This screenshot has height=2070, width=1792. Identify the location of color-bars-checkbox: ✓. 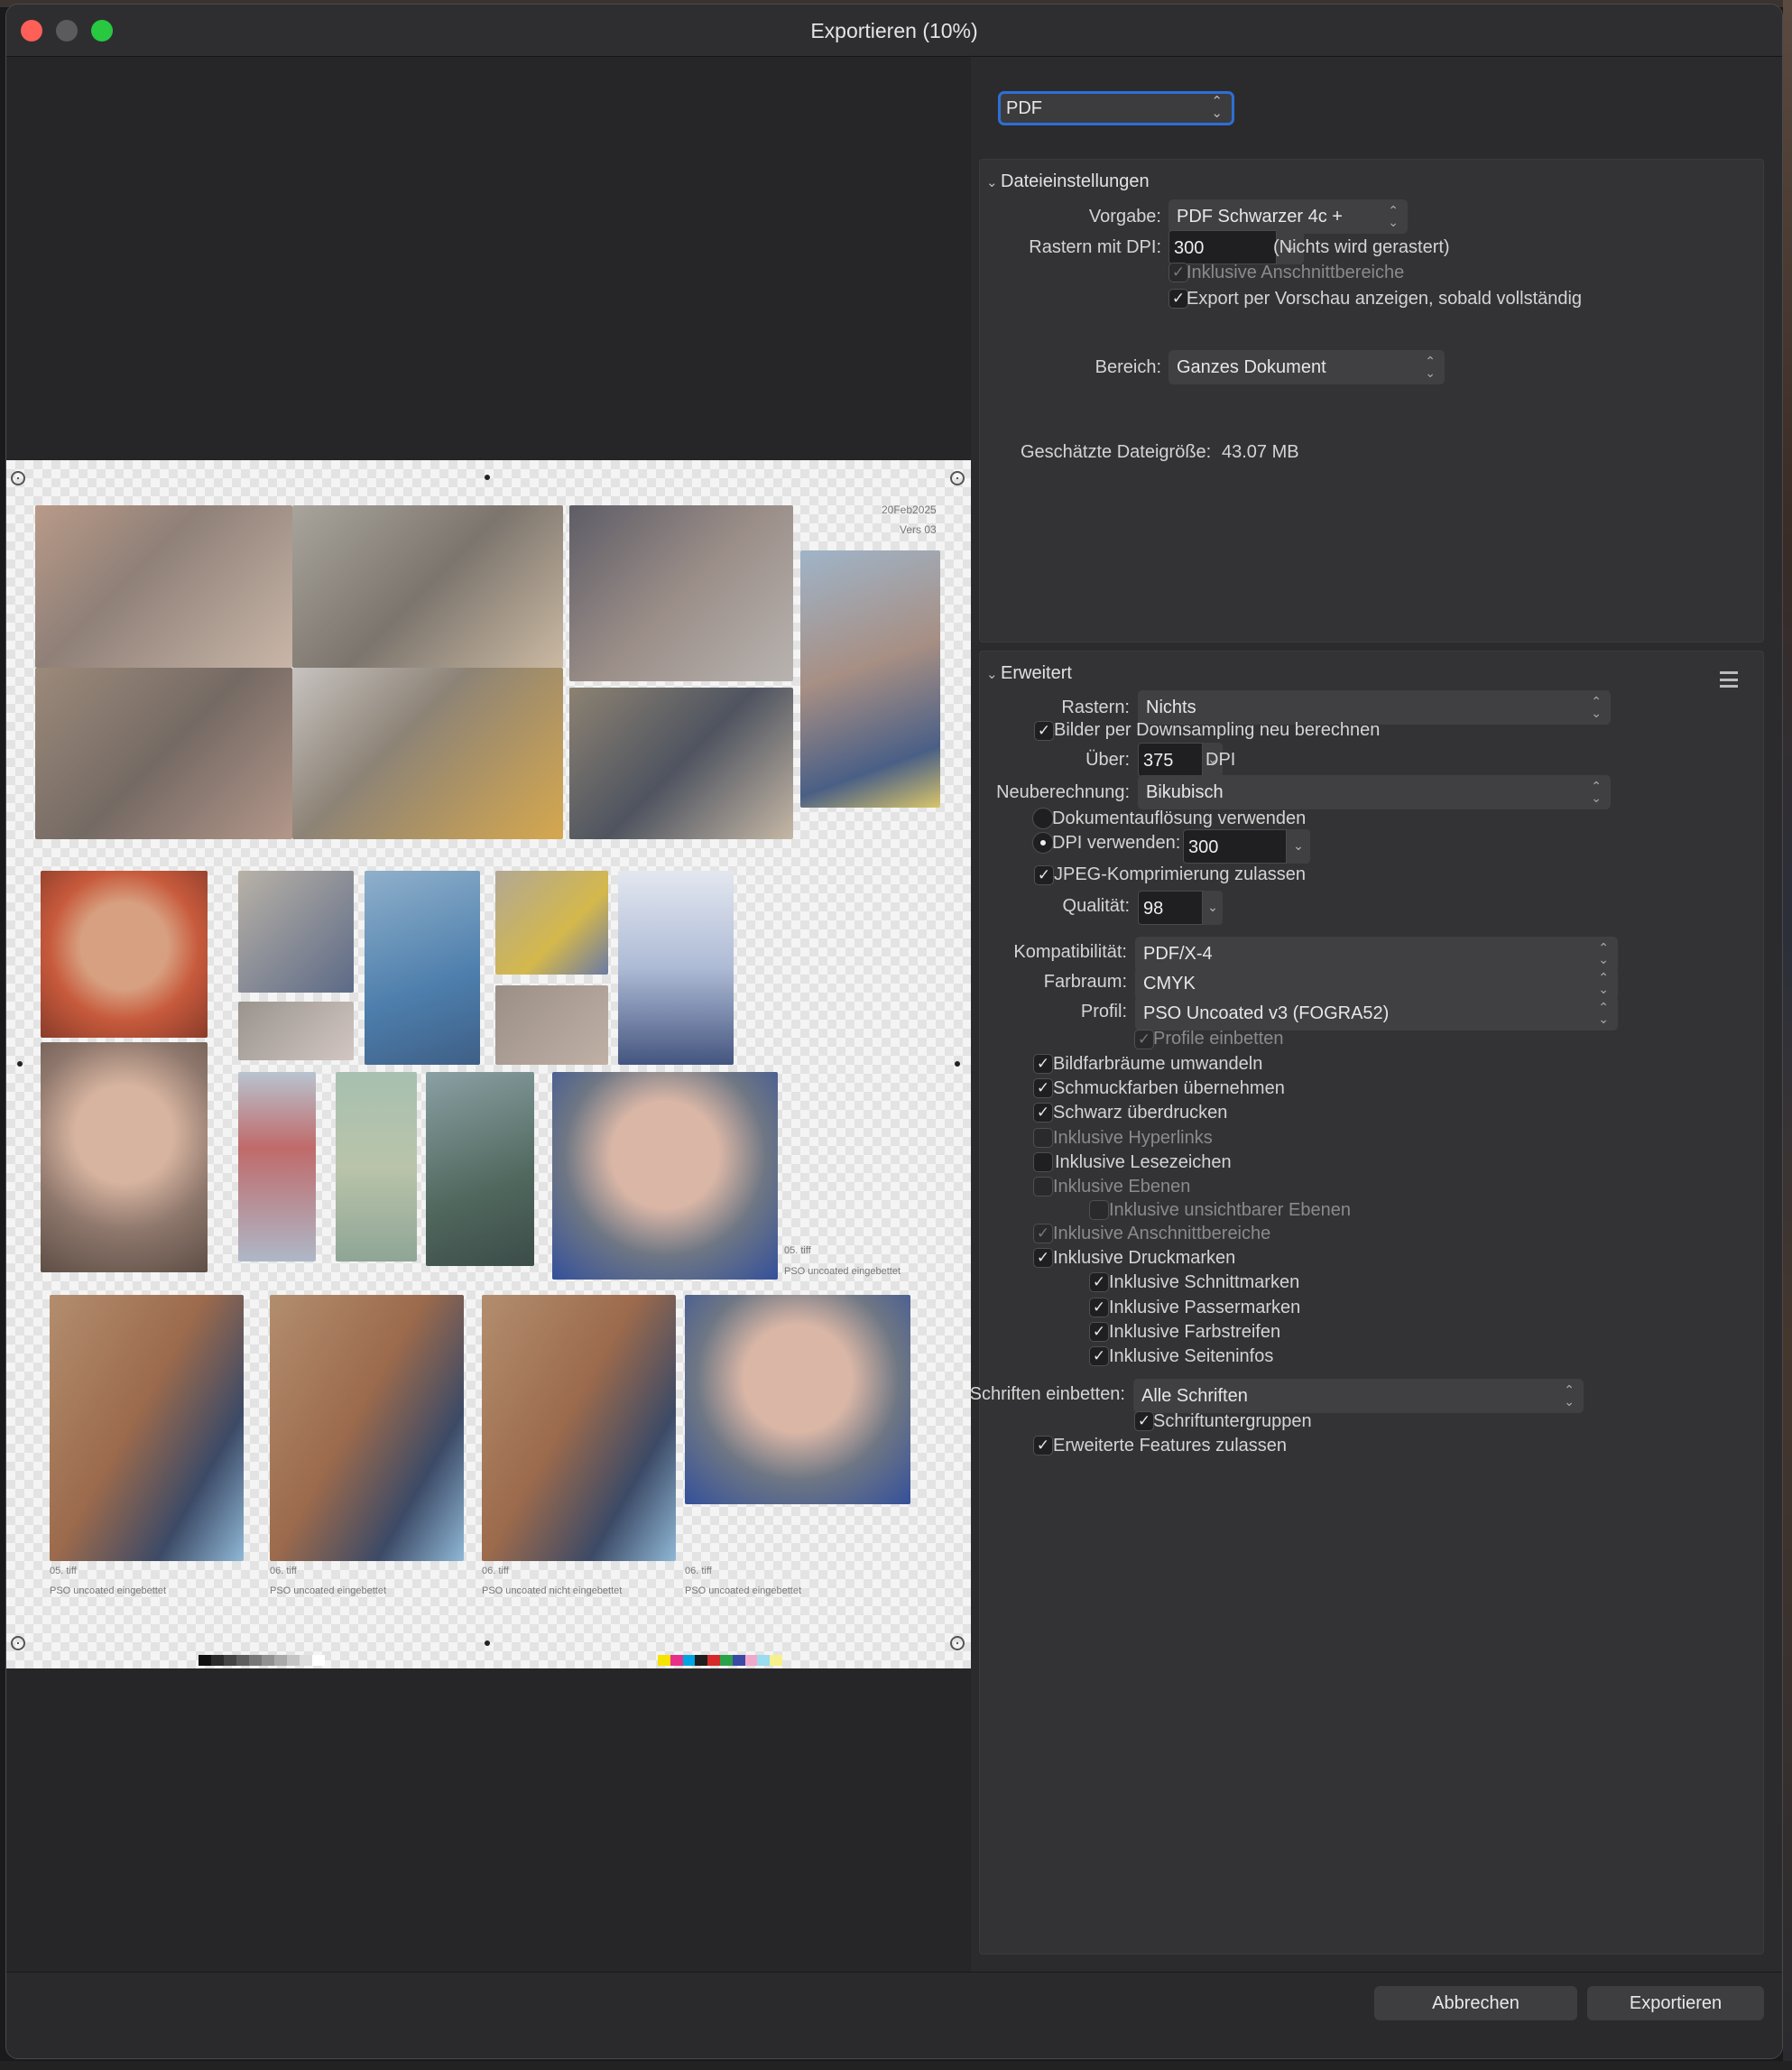
(1099, 1332).